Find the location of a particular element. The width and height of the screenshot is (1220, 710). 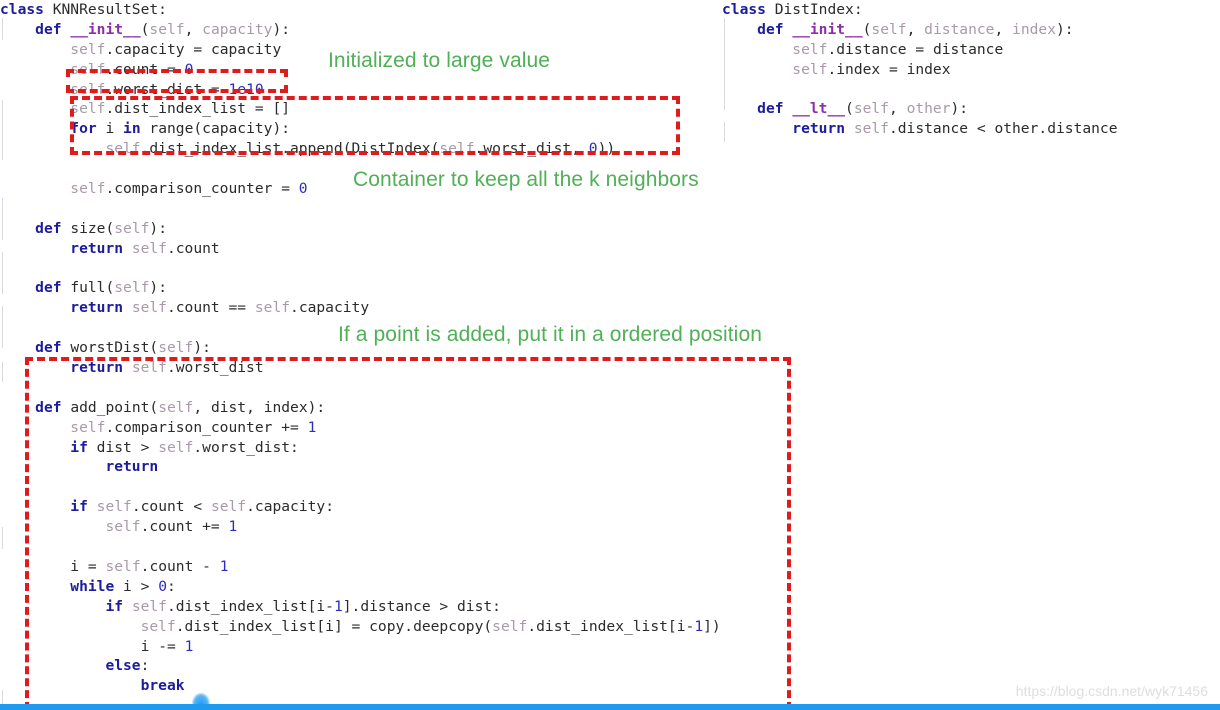

annotation-container-k-neighbors: Container to keep all the k neighbors is located at coordinates (526, 179).